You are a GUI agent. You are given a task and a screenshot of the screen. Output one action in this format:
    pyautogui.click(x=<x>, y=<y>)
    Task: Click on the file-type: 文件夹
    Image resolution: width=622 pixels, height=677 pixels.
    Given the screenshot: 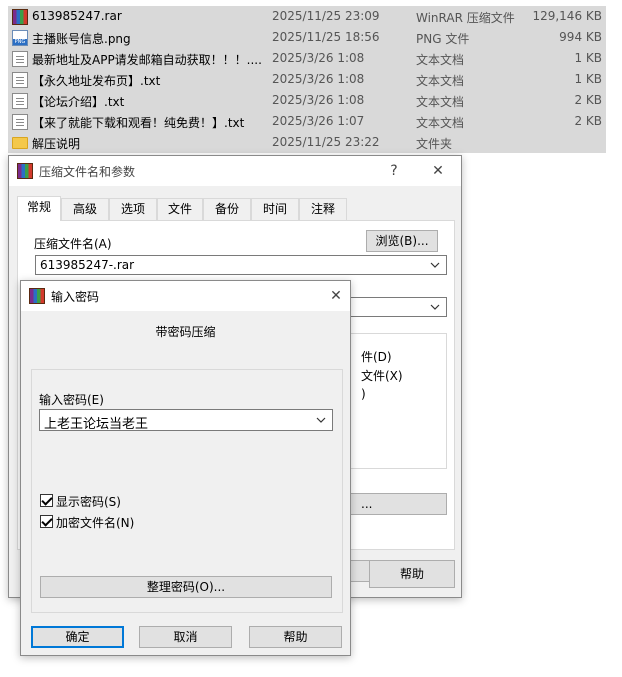 What is the action you would take?
    pyautogui.click(x=434, y=144)
    